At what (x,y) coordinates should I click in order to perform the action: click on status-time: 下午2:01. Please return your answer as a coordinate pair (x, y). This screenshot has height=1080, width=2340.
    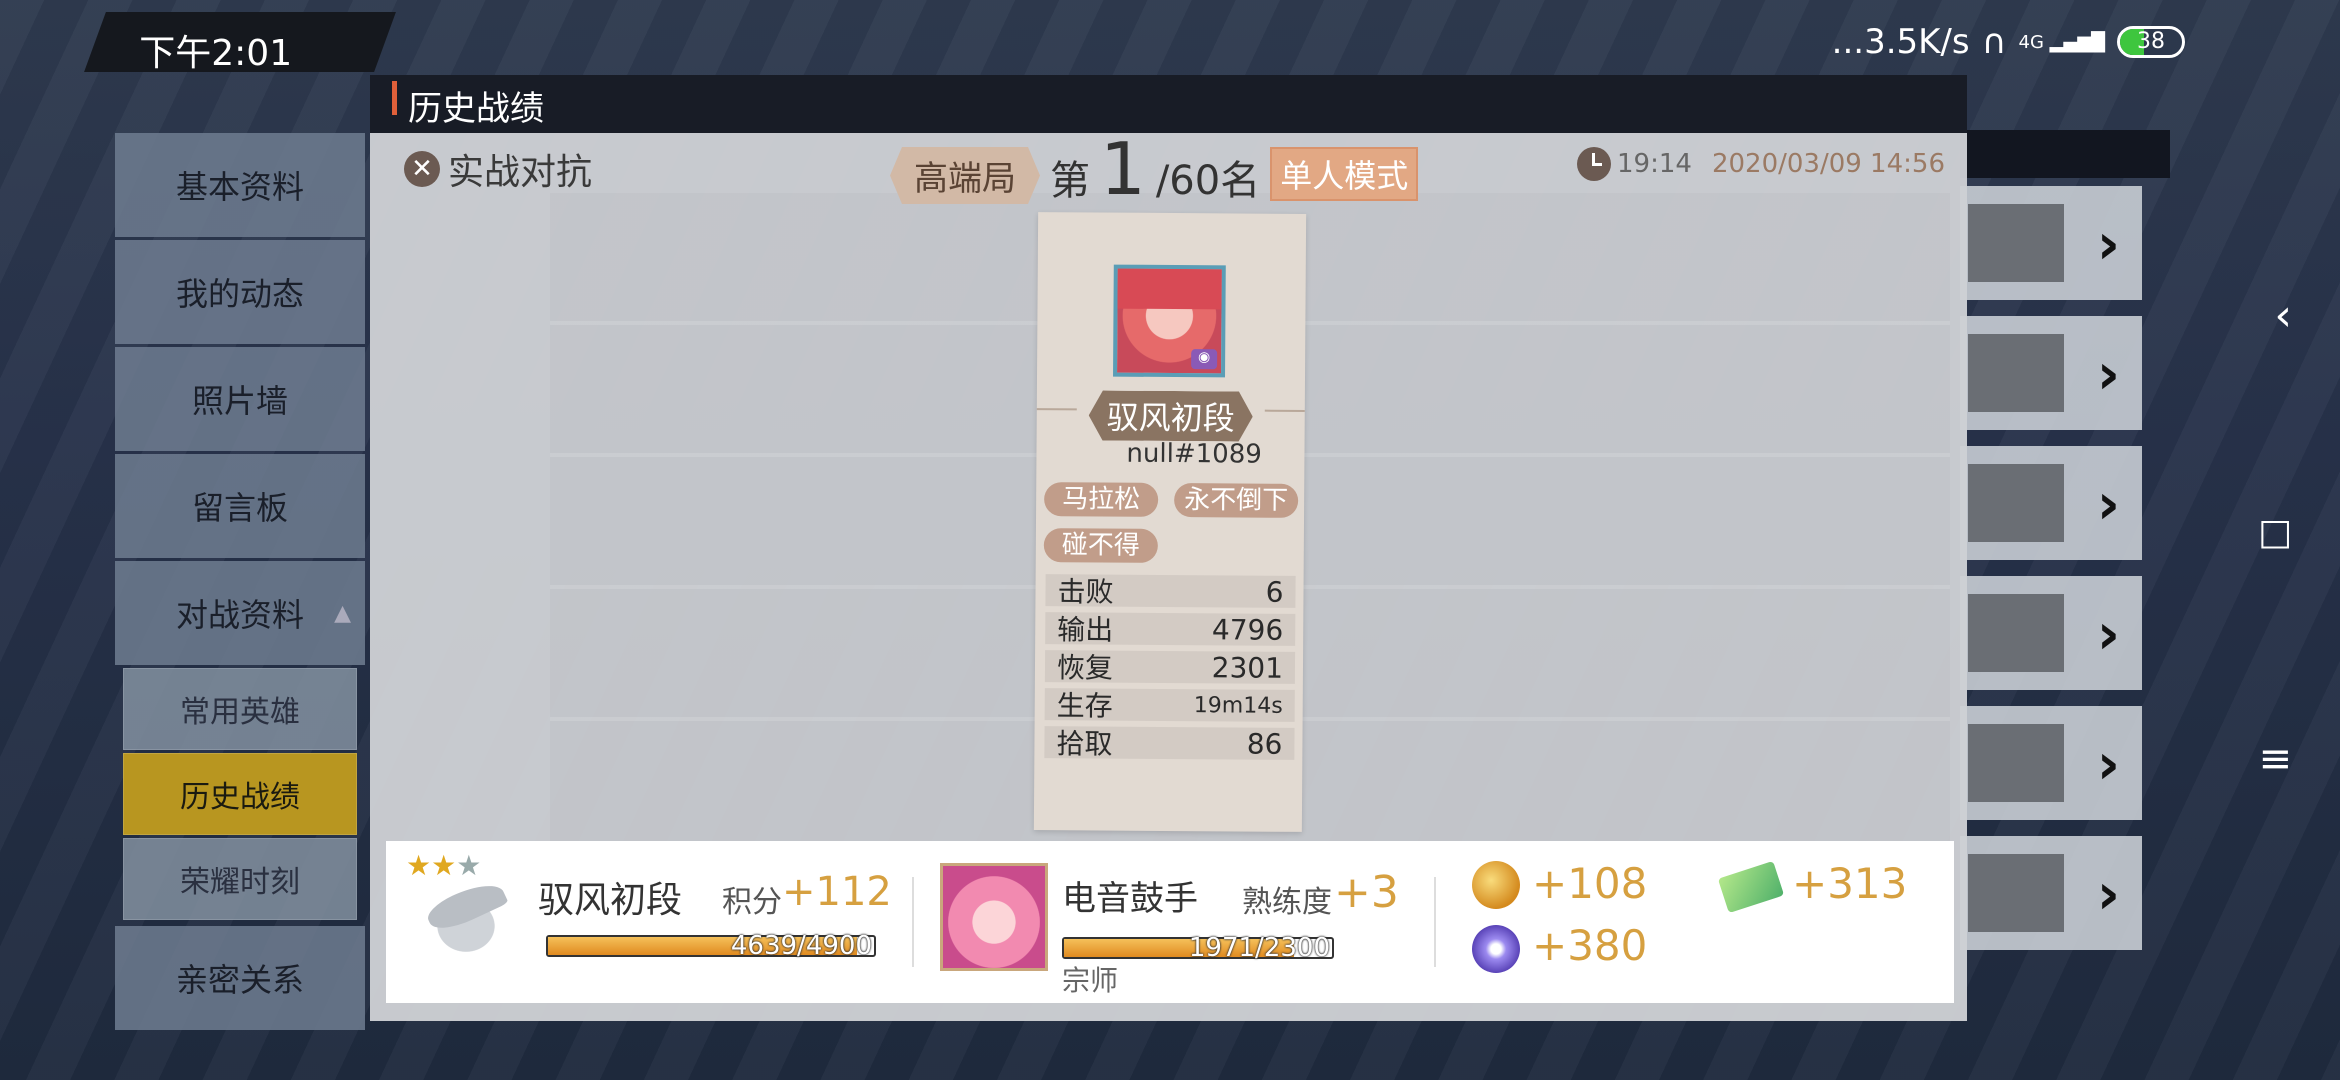
    Looking at the image, I should click on (216, 53).